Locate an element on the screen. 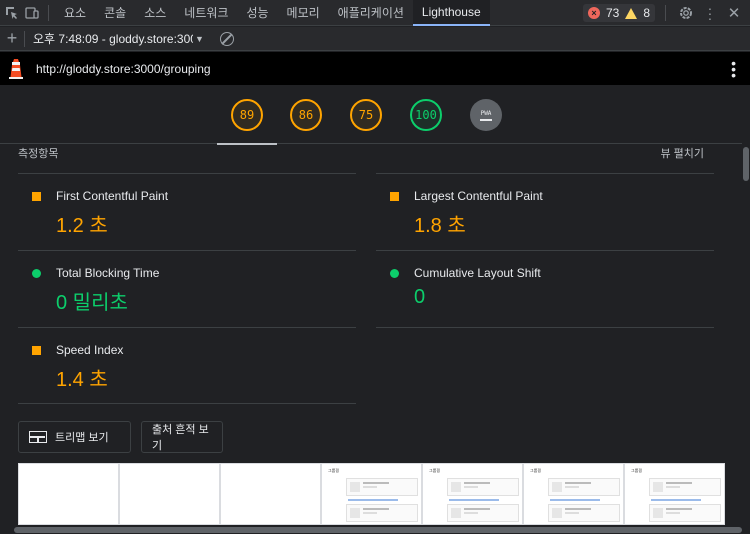  view-trace-label: 출처 흔적 보기 is located at coordinates (180, 438).